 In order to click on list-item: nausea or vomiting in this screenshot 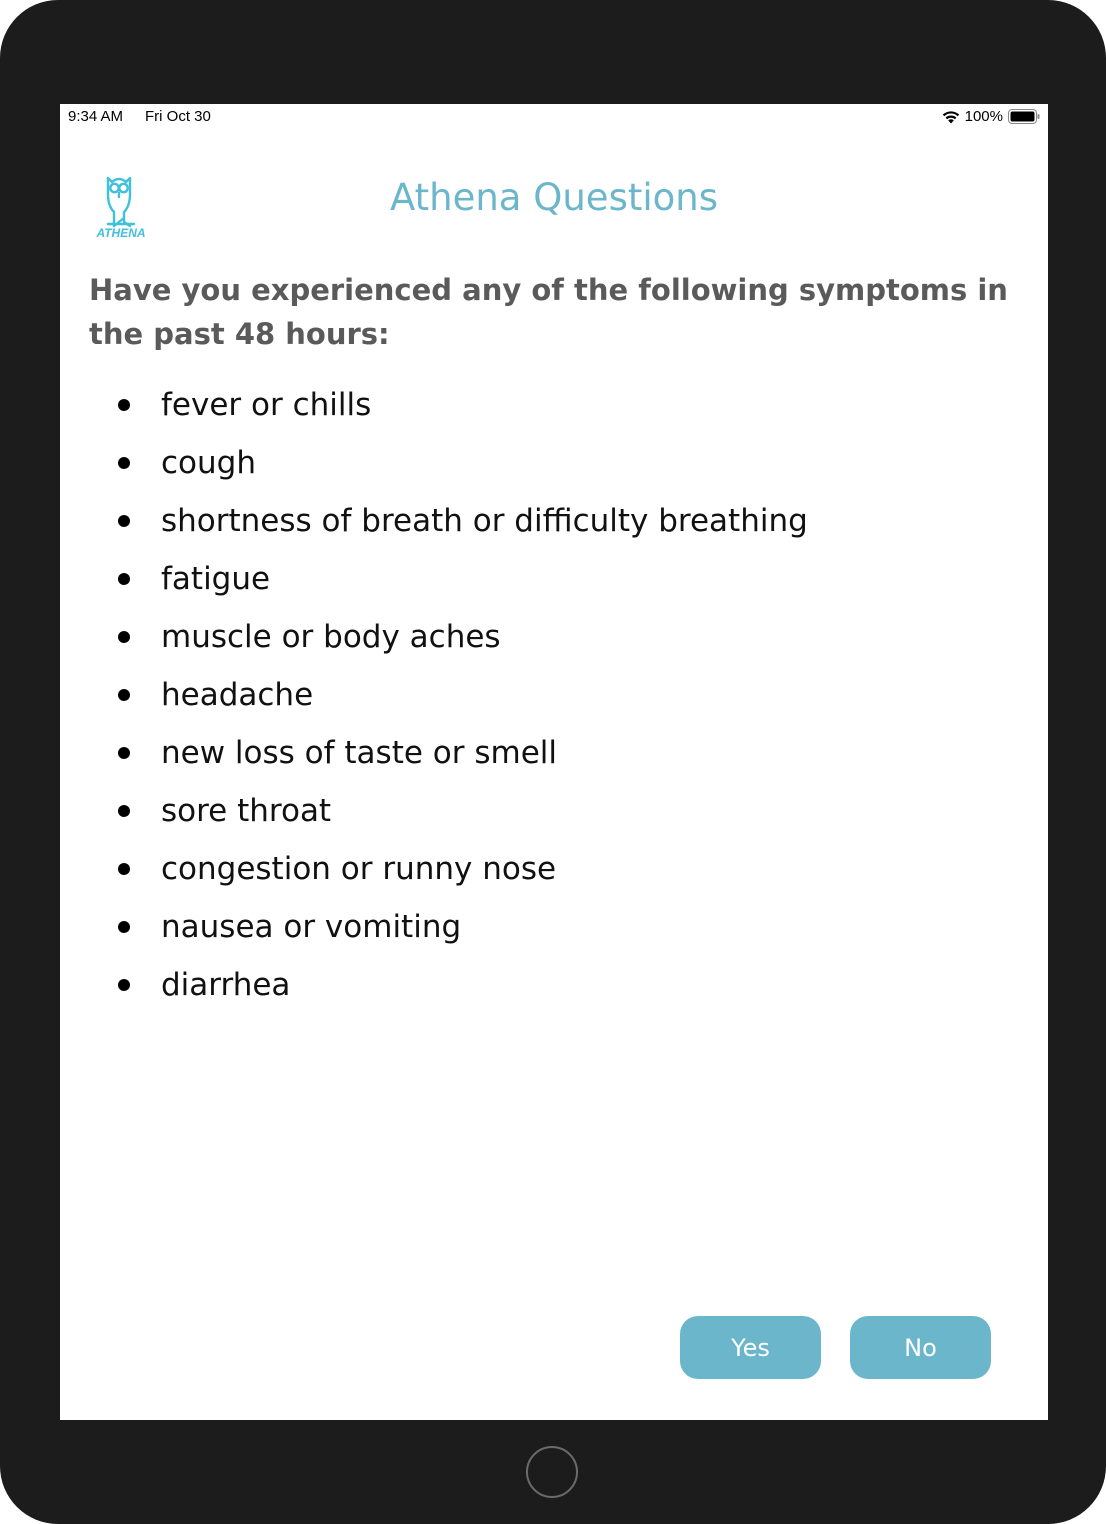, I will do `click(554, 927)`.